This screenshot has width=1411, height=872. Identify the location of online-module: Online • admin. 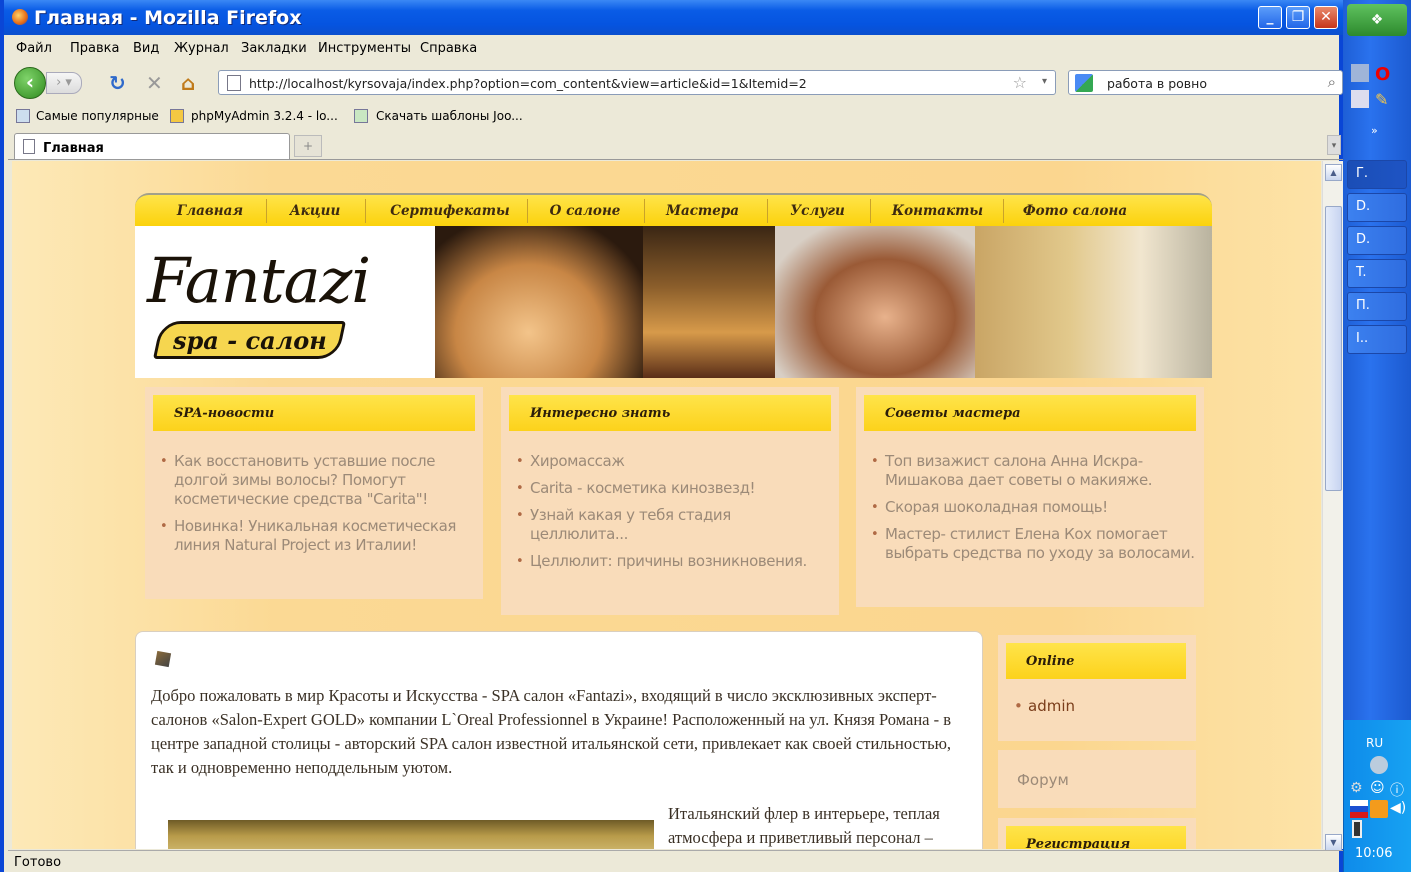
(1097, 688).